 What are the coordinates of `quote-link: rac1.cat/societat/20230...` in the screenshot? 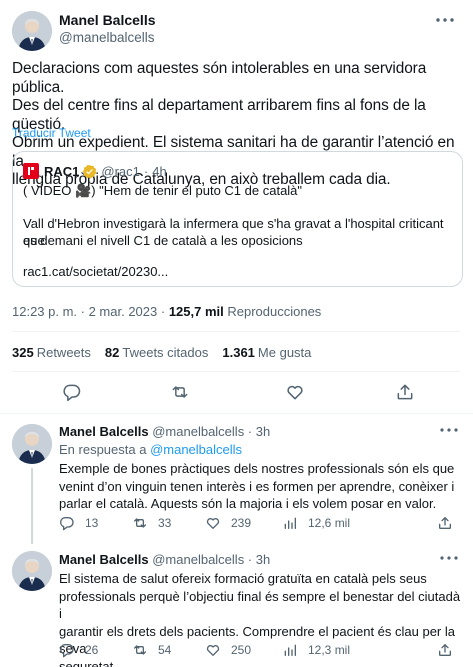 It's located at (238, 271).